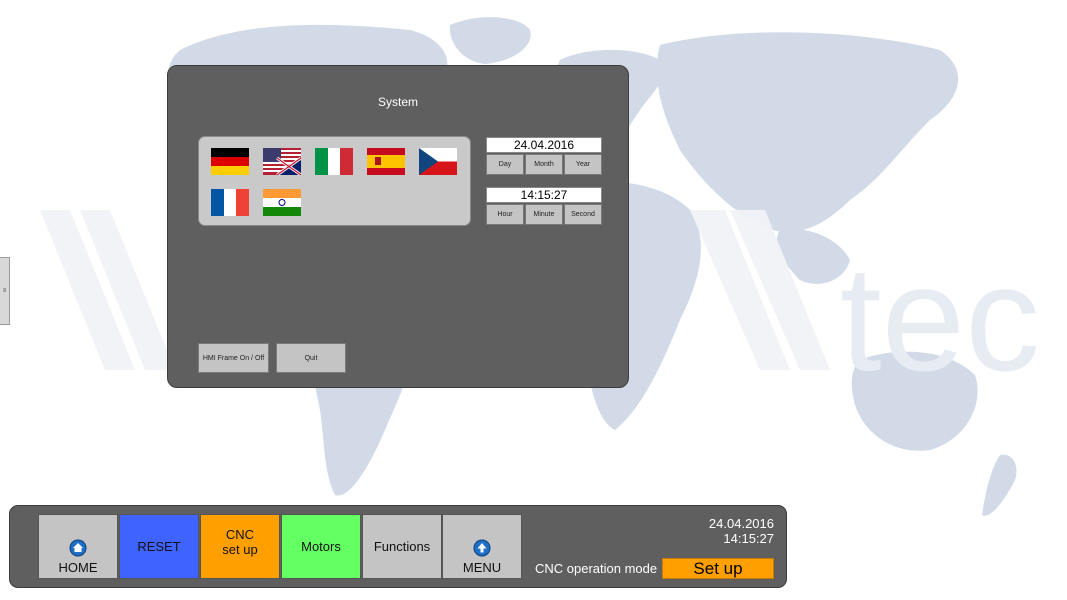 Image resolution: width=1067 pixels, height=600 pixels. I want to click on menu-up-icon, so click(482, 548).